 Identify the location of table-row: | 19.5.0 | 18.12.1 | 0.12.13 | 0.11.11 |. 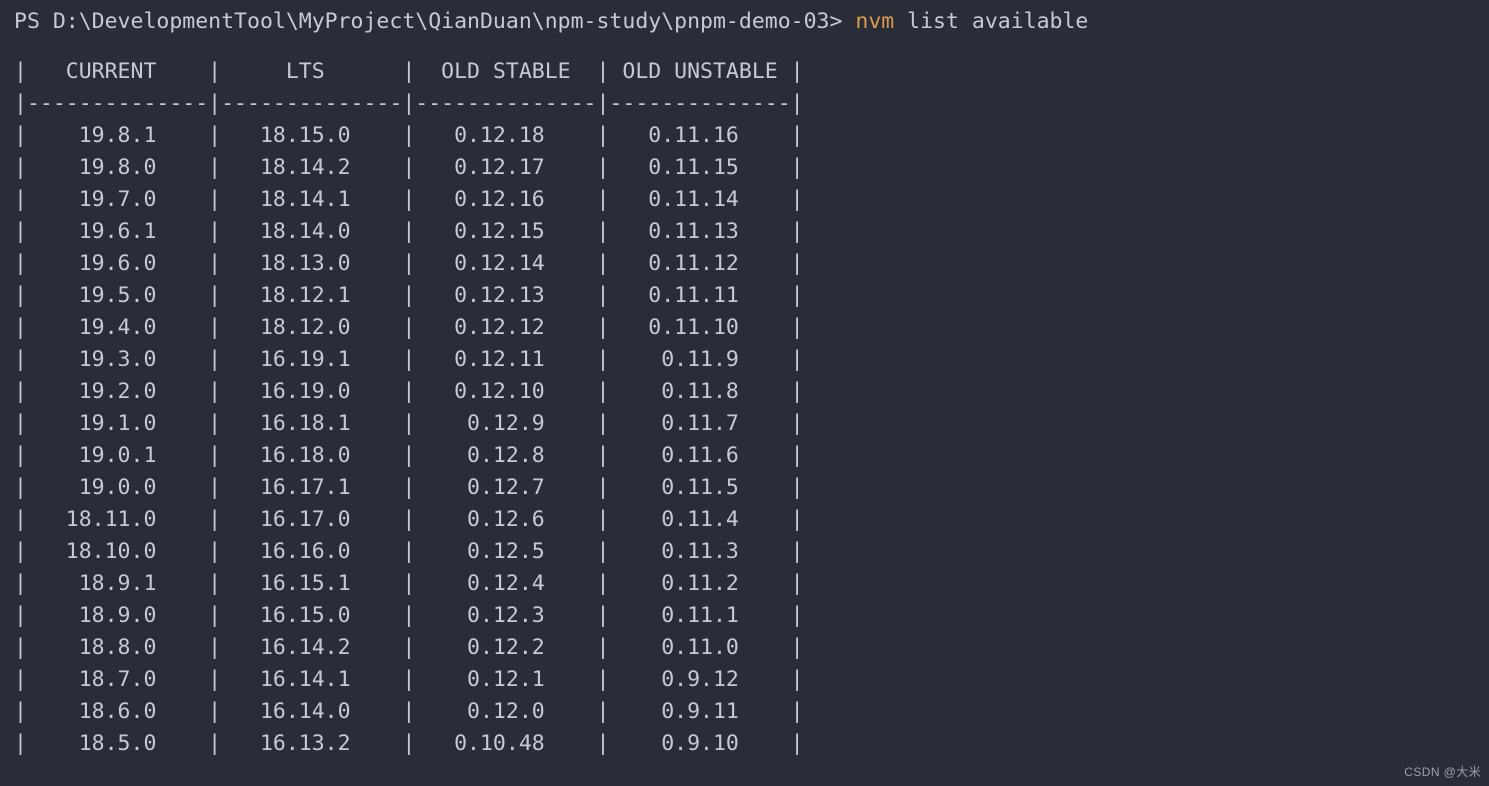
(409, 295).